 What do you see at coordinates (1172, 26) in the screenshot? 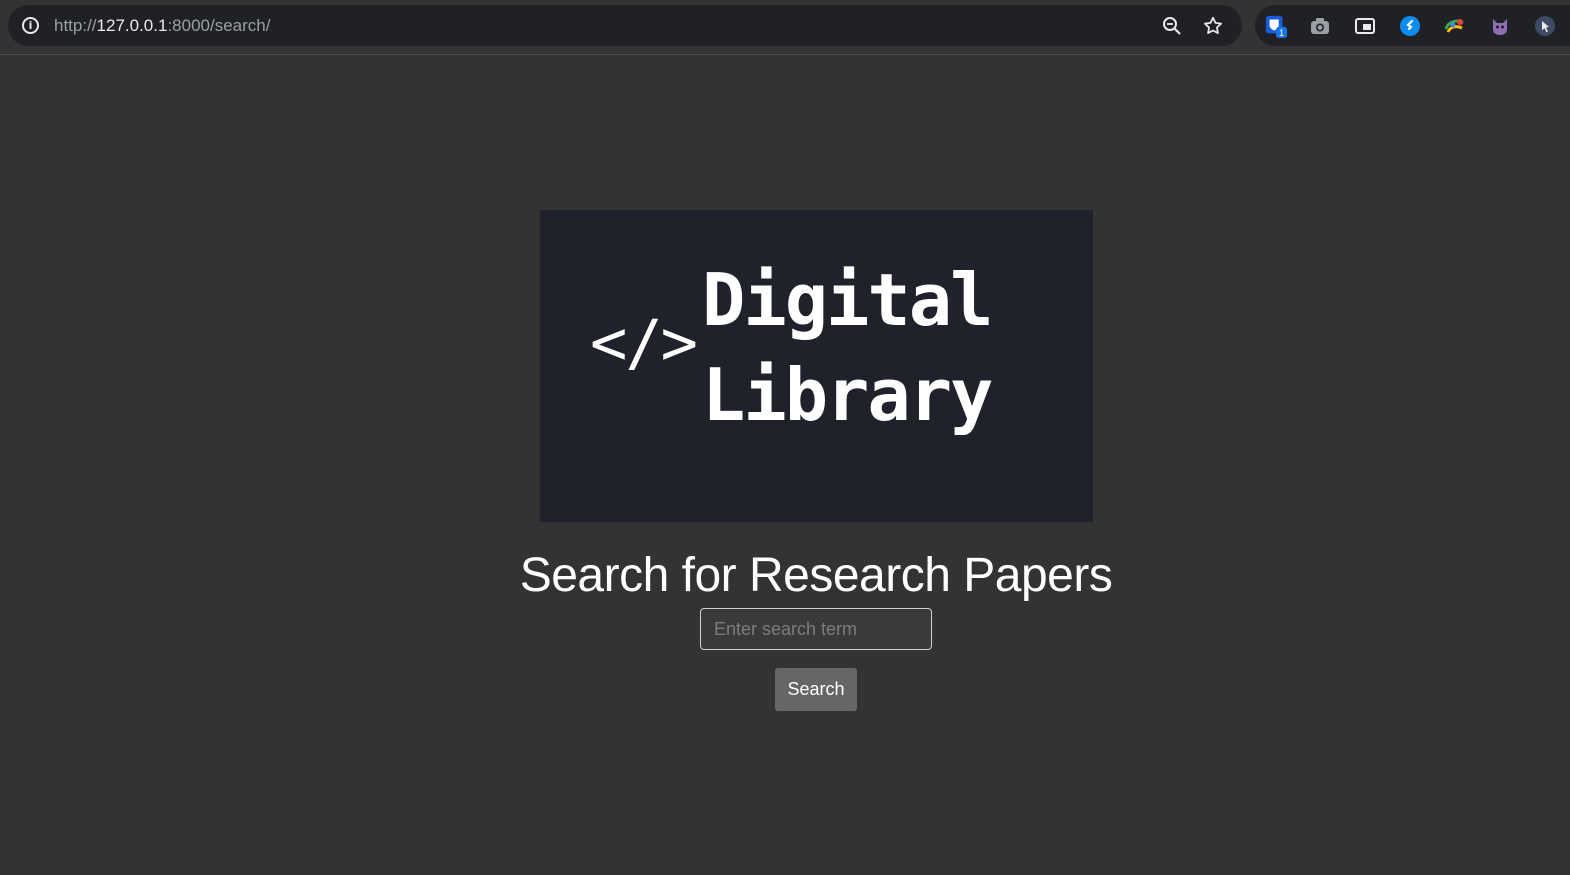
I see `zoom-icon` at bounding box center [1172, 26].